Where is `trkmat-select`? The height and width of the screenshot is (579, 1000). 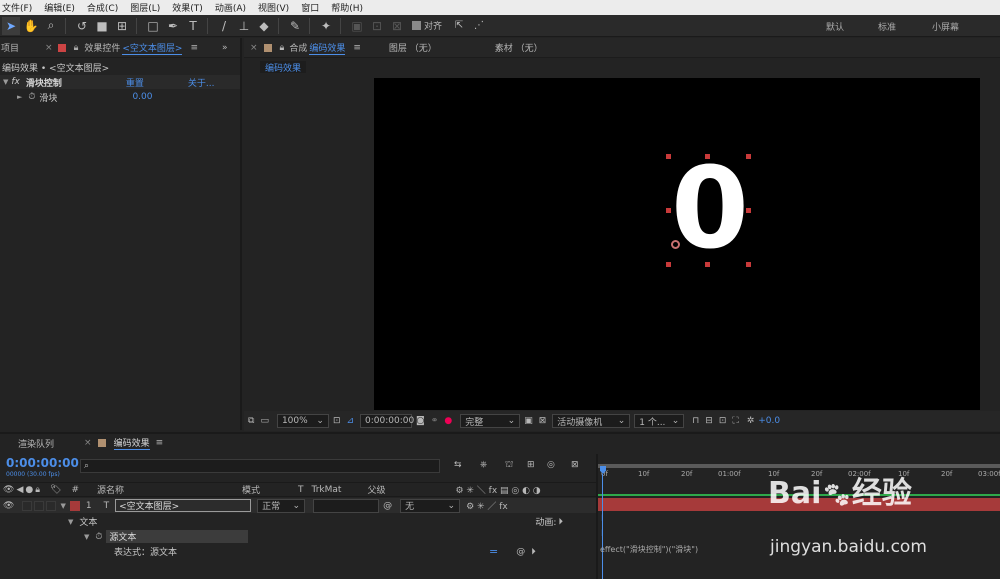
trkmat-select is located at coordinates (346, 505).